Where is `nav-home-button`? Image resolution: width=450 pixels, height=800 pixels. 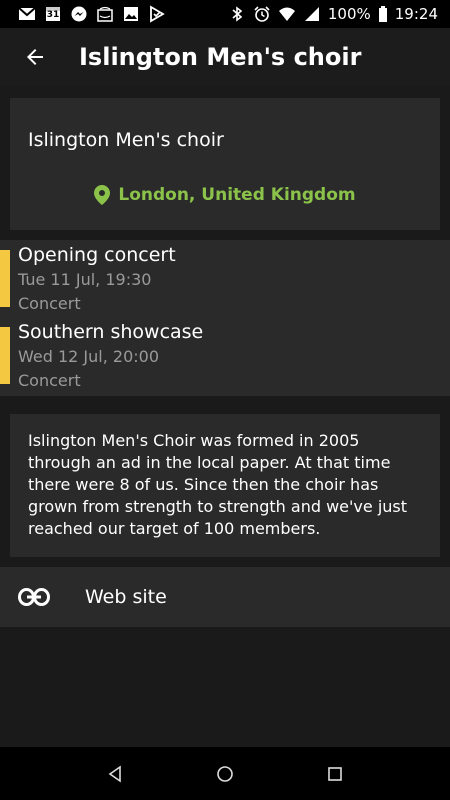
nav-home-button is located at coordinates (225, 774).